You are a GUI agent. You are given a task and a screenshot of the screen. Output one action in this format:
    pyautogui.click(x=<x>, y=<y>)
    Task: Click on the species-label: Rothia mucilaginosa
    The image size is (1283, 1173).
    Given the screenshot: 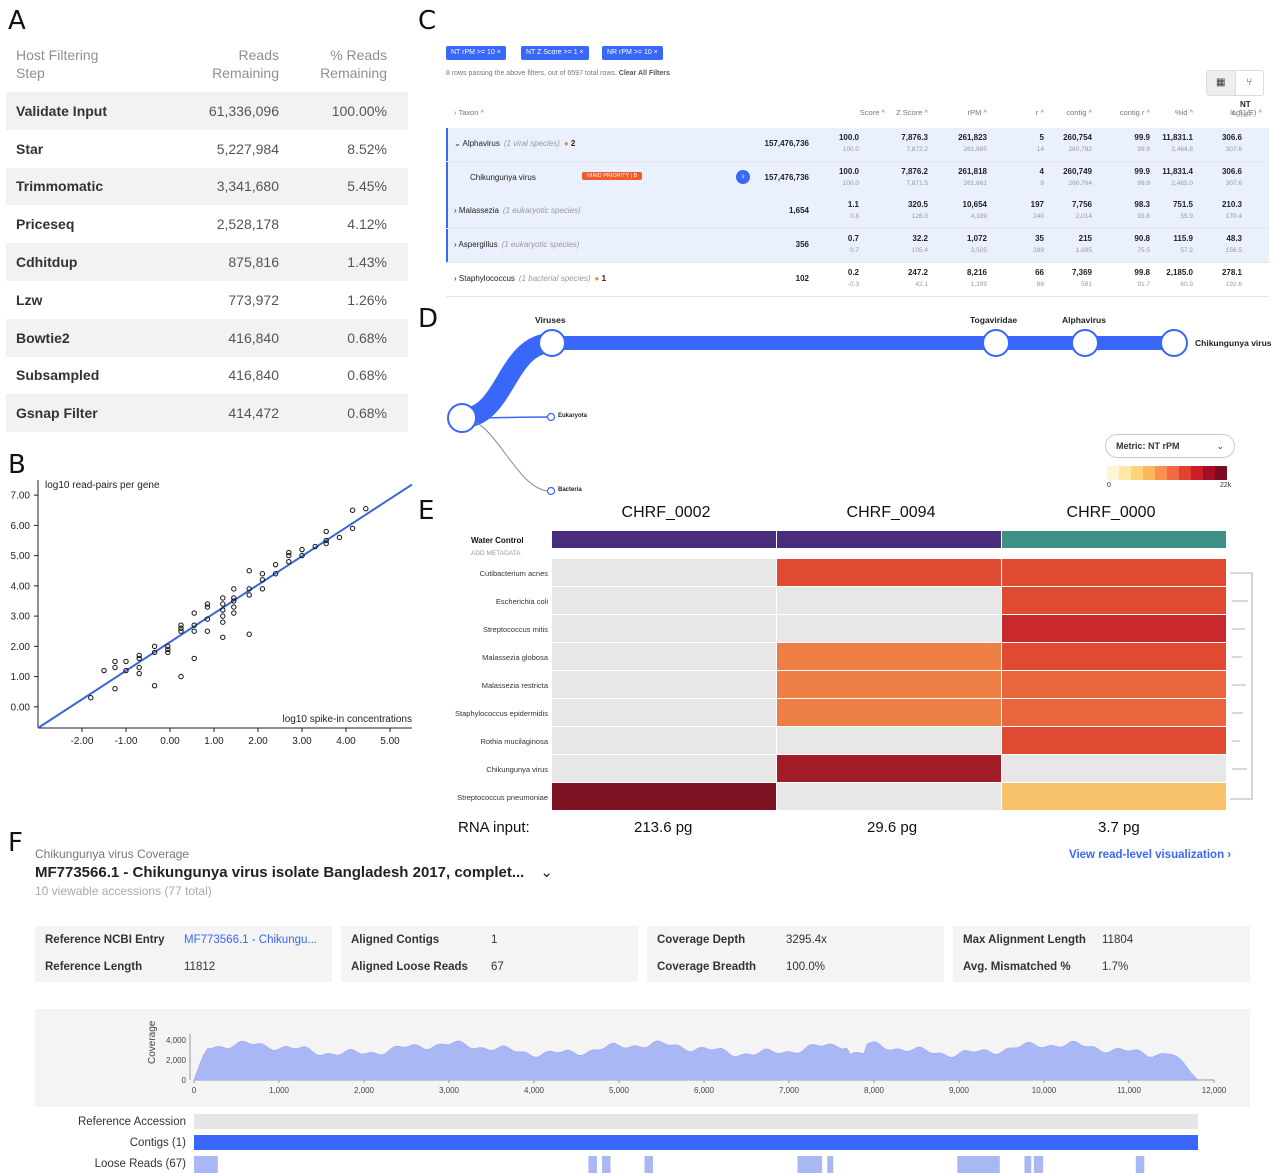 What is the action you would take?
    pyautogui.click(x=492, y=741)
    